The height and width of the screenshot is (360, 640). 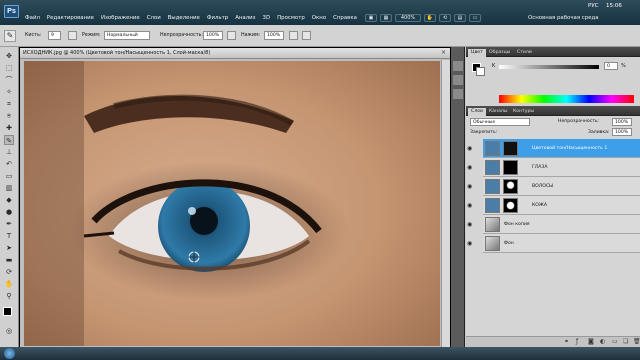 I want to click on menu-analysis: Анализ, so click(x=245, y=18).